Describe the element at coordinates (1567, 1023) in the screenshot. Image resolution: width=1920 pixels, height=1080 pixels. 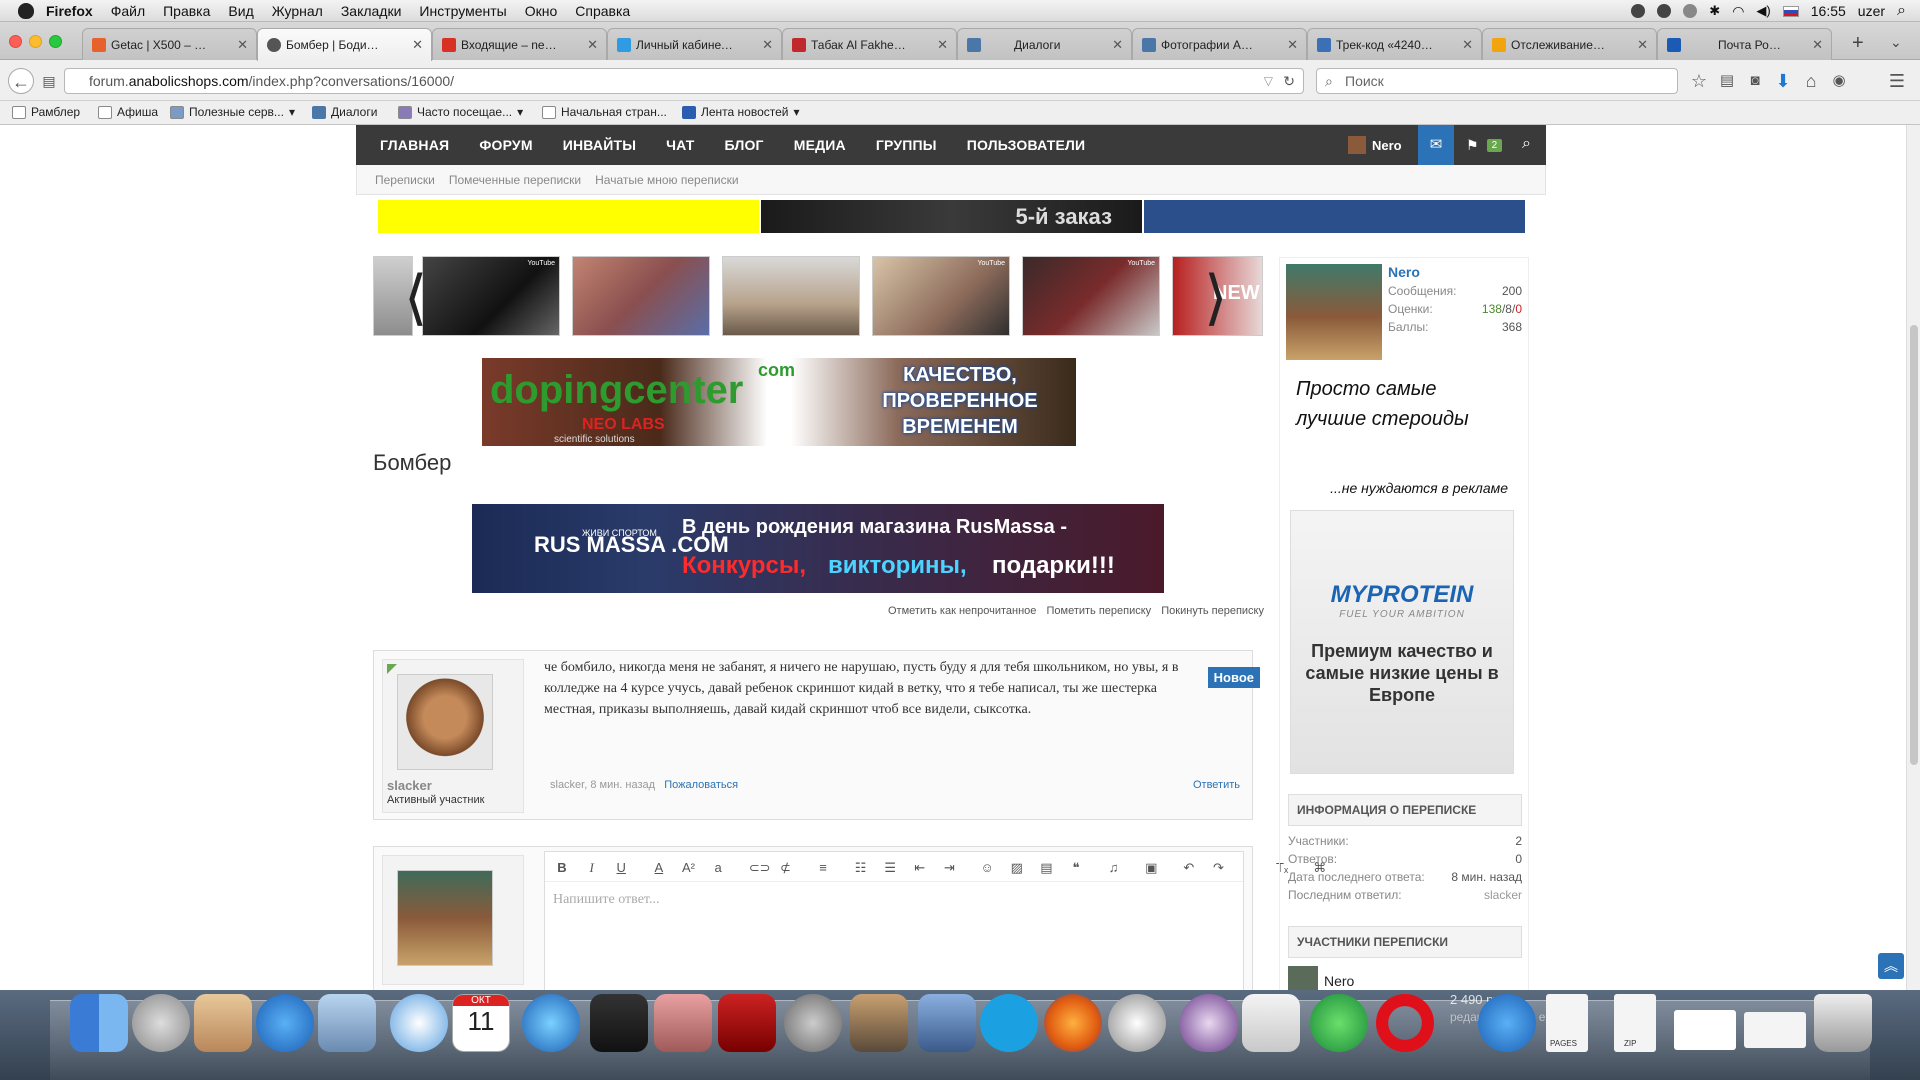
I see `pages-document-icon: PAGES` at that location.